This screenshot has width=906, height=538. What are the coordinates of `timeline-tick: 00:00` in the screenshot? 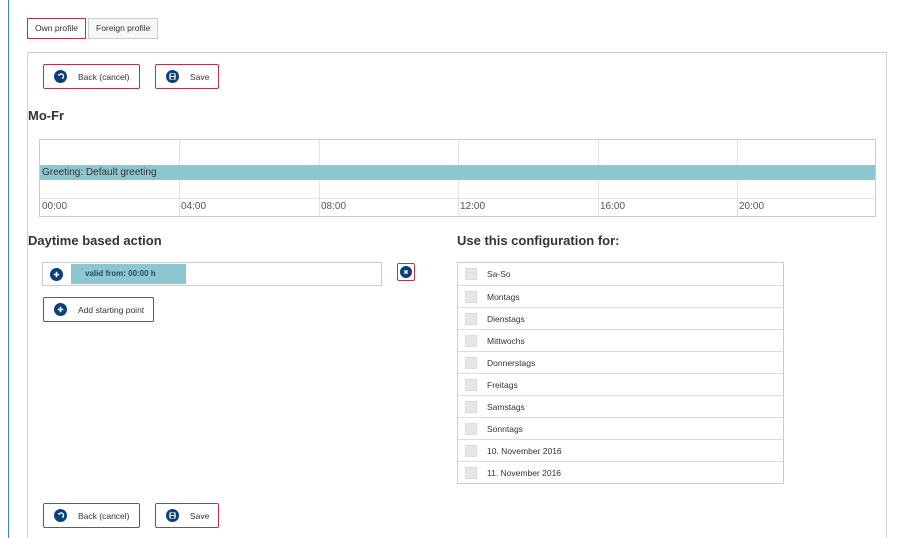 It's located at (55, 206).